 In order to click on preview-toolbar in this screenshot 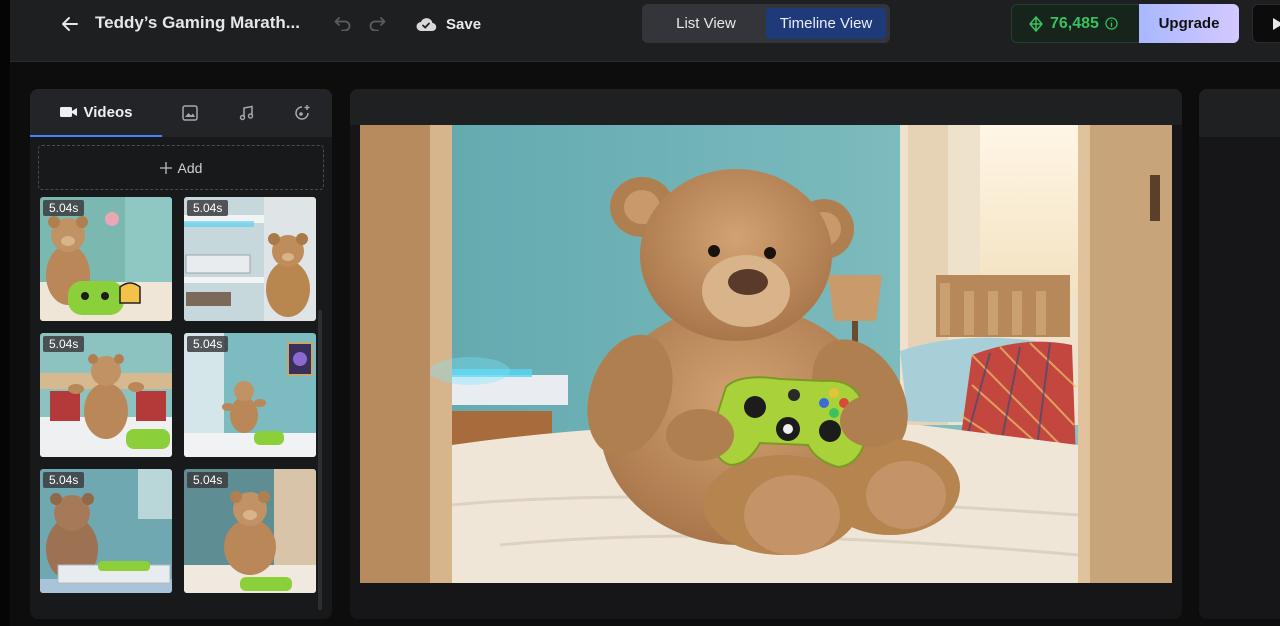, I will do `click(766, 107)`.